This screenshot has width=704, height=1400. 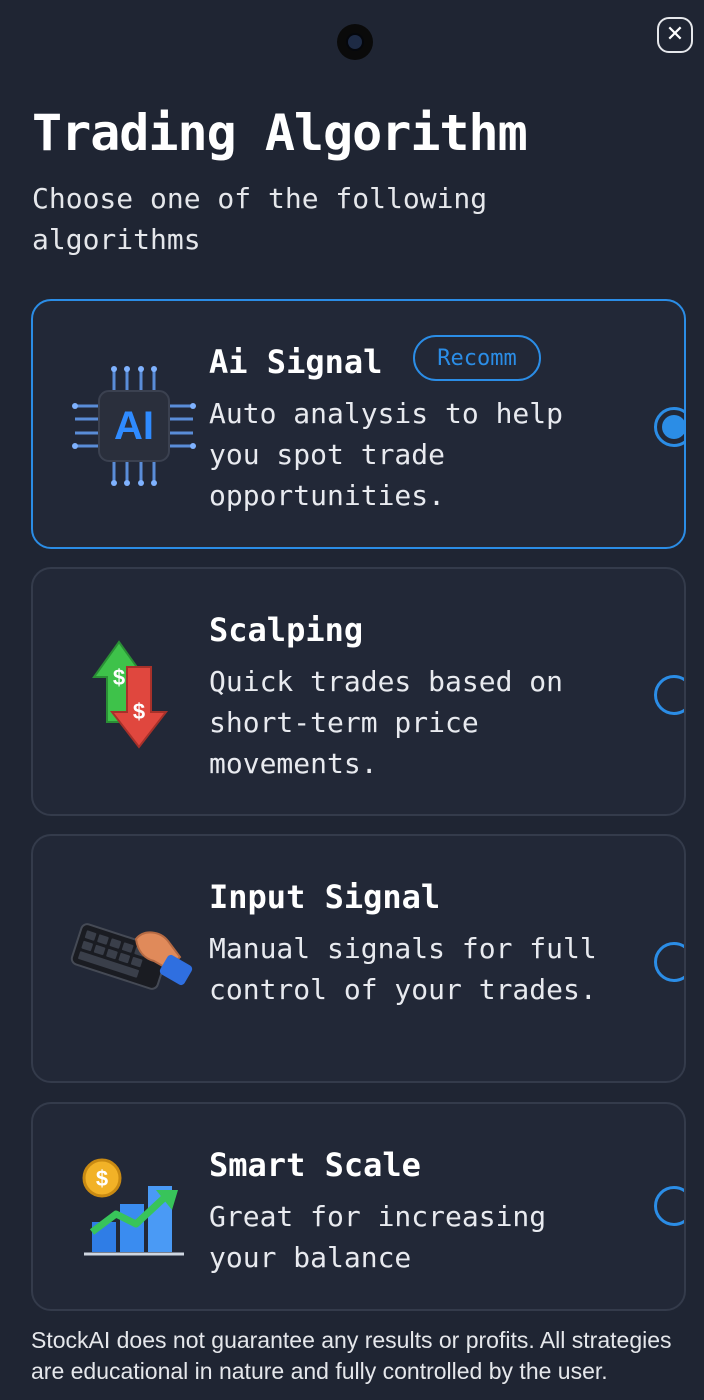 What do you see at coordinates (378, 1237) in the screenshot?
I see `algorithm-description: Great for increasing your balance` at bounding box center [378, 1237].